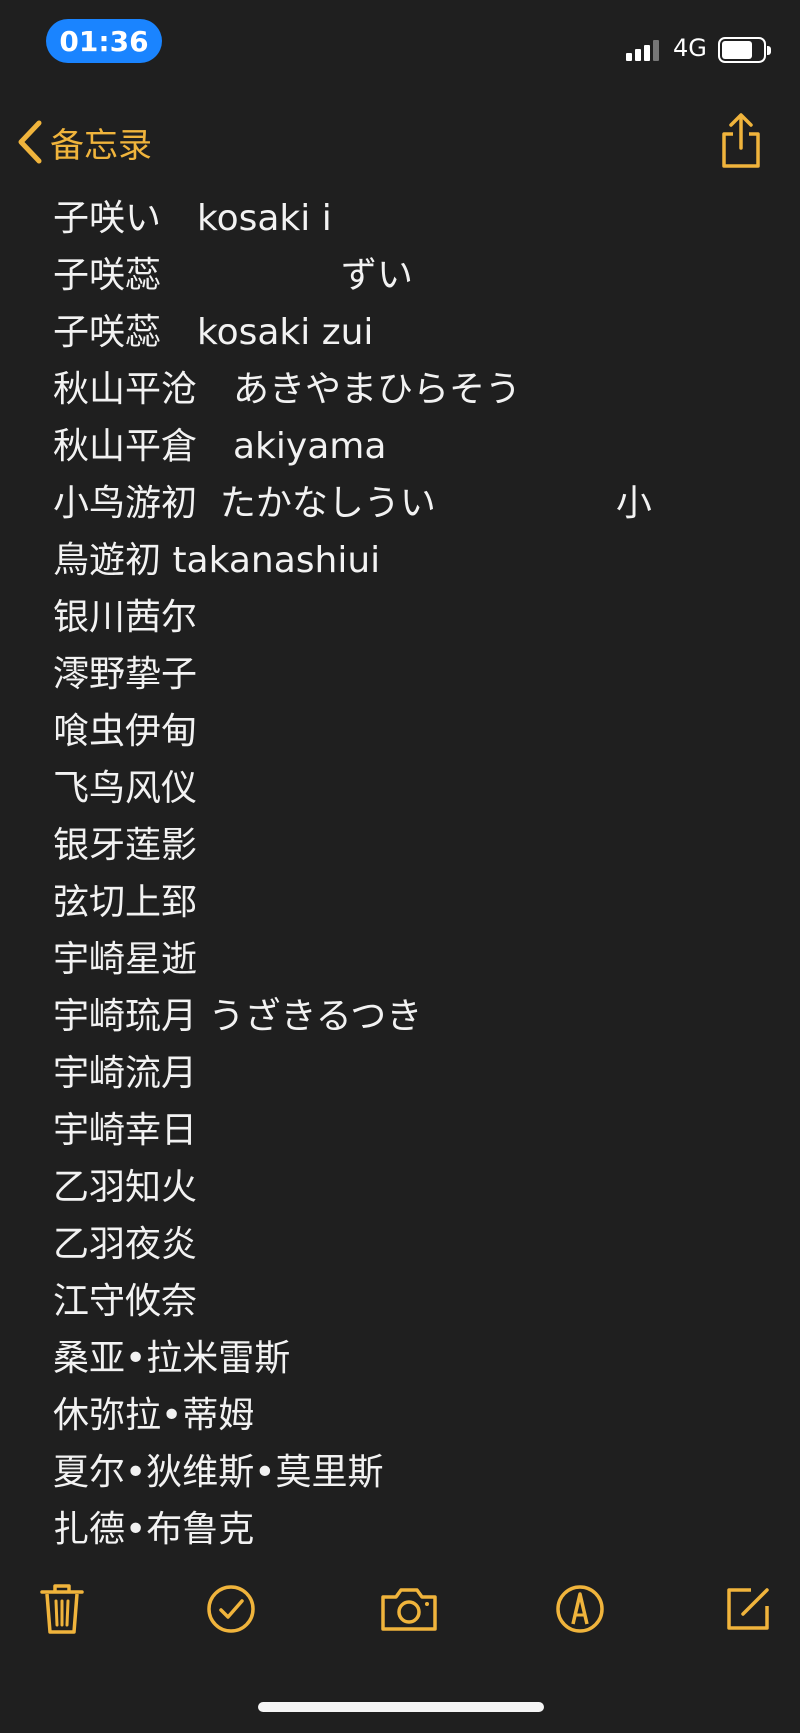 This screenshot has height=1733, width=800. I want to click on signal-strength-icon, so click(645, 50).